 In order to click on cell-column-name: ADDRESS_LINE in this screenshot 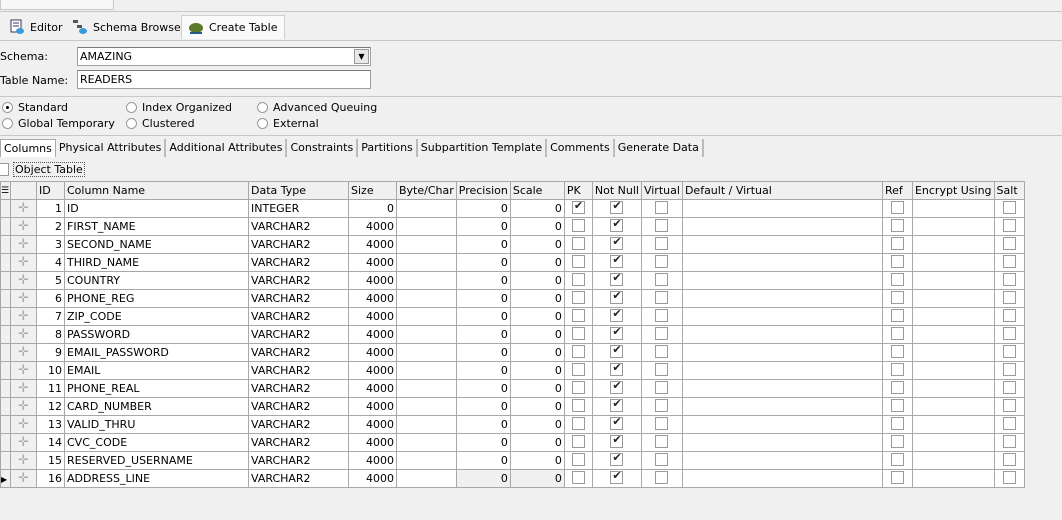, I will do `click(156, 478)`.